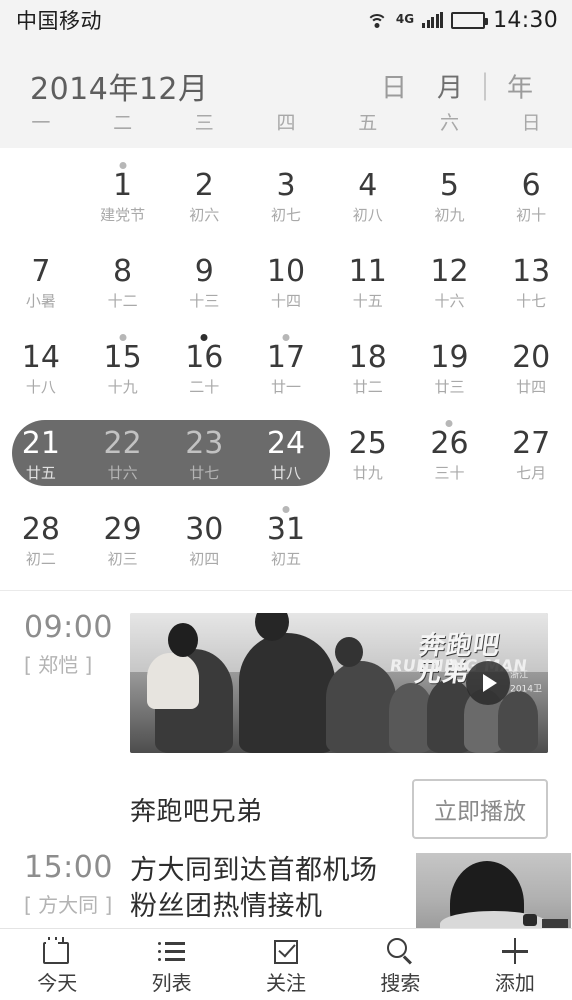  Describe the element at coordinates (286, 473) in the screenshot. I see `day-lunar: 廿八` at that location.